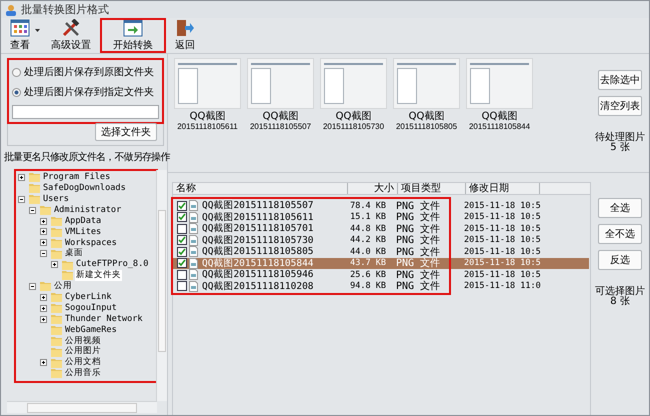  I want to click on folder-path-field, so click(85, 112).